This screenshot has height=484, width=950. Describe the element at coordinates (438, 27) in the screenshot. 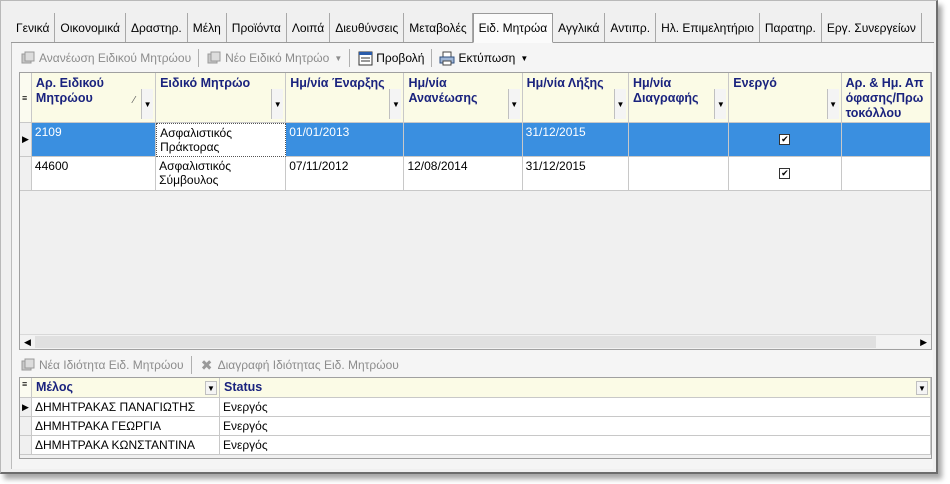

I see `tab-changes: Μεταβολές` at that location.